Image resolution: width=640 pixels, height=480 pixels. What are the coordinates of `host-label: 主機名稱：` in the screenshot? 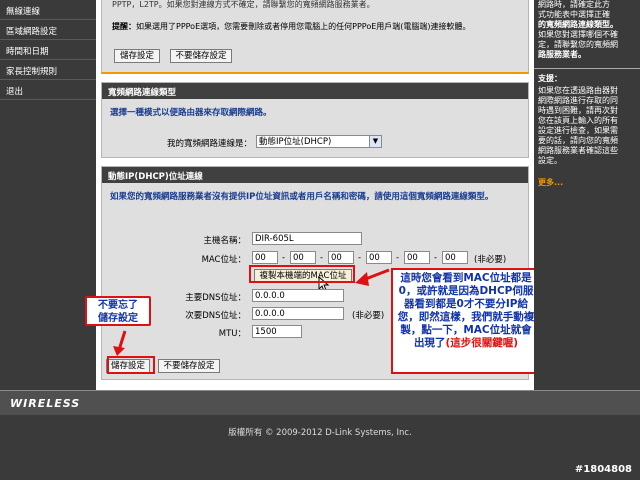 It's located at (224, 241).